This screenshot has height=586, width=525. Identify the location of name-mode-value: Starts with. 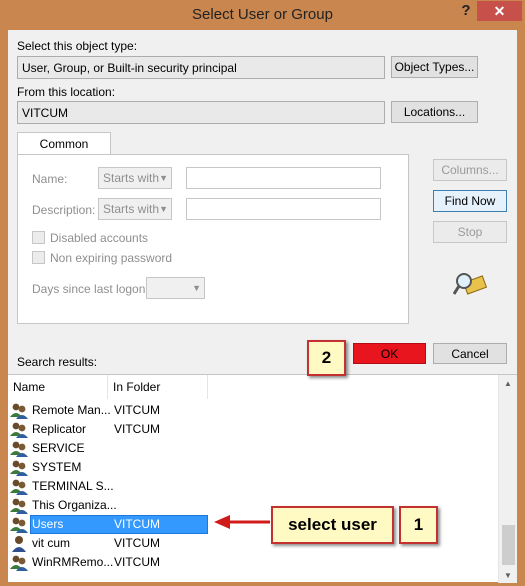
(131, 178).